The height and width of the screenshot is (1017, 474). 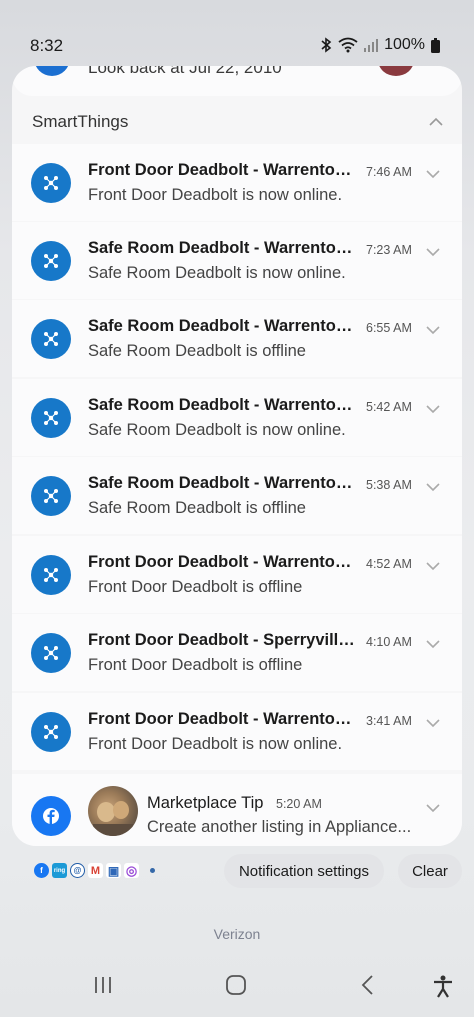 What do you see at coordinates (304, 871) in the screenshot?
I see `notification-settings-button: Notification settings` at bounding box center [304, 871].